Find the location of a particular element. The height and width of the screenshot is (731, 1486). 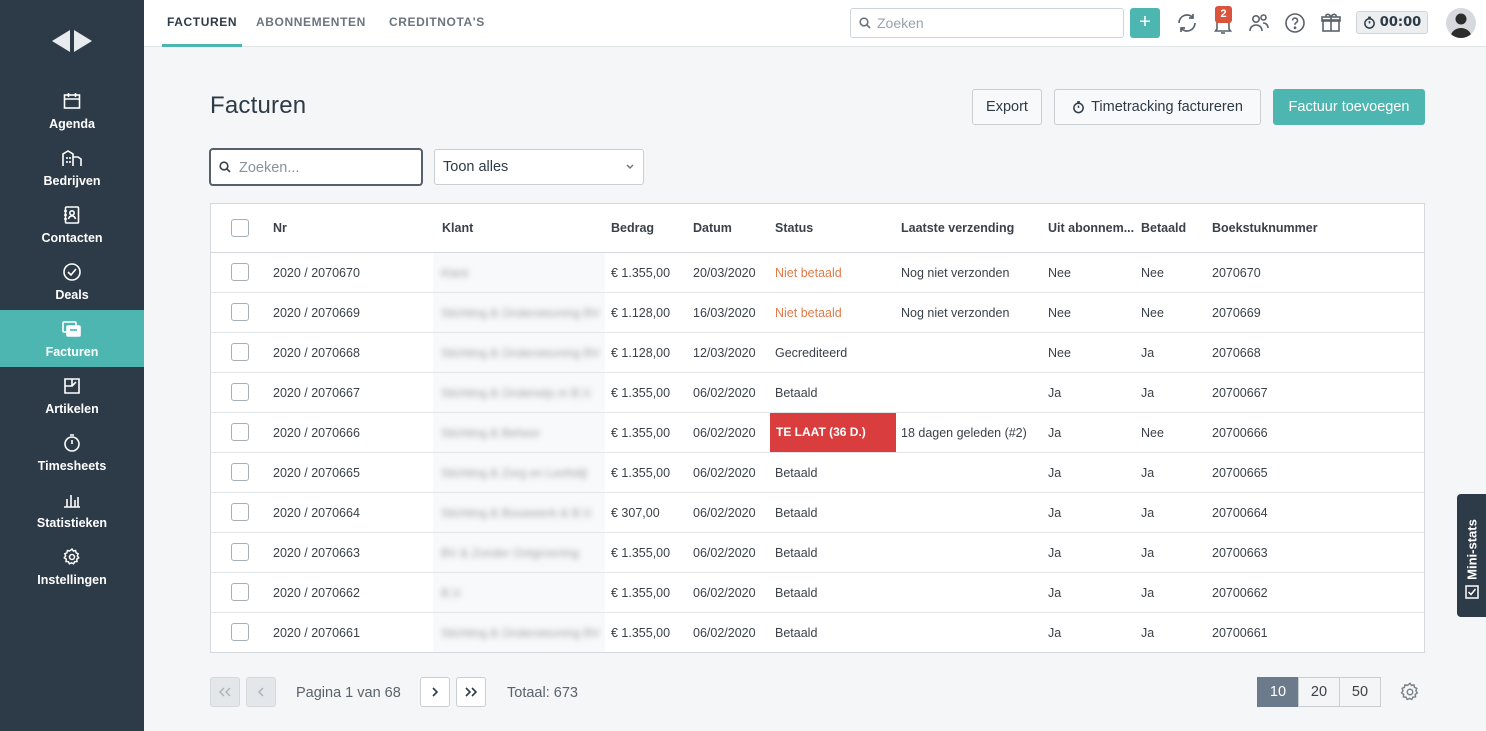

client-name-blurred: Stichting & Ondersteuning BV is located at coordinates (520, 313).